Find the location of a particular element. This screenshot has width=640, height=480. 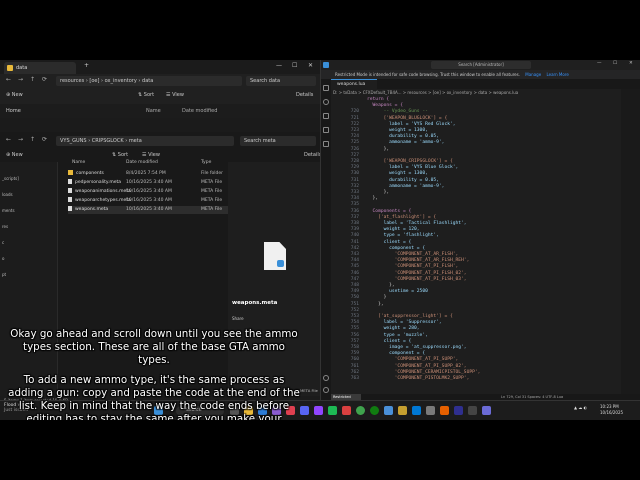

code-line: weight = 280, is located at coordinates (393, 328).